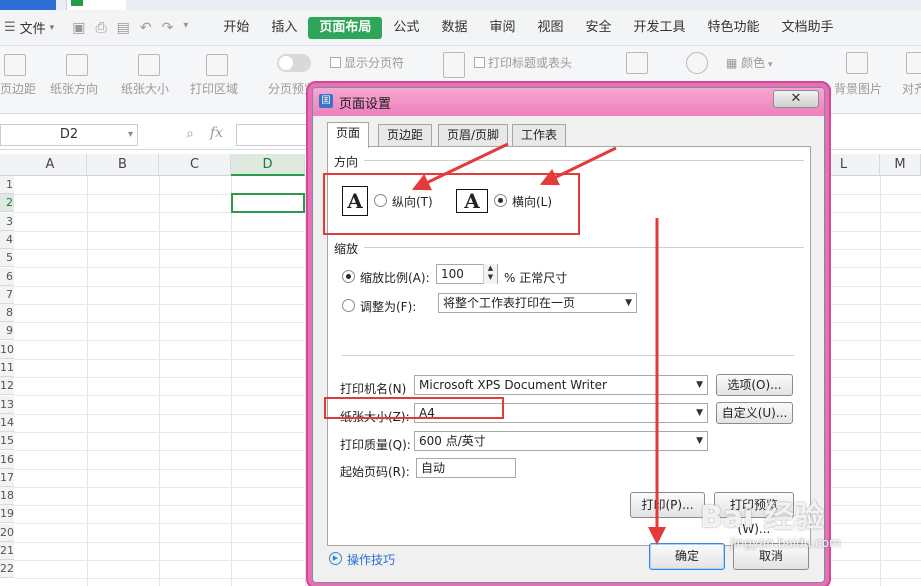  Describe the element at coordinates (785, 543) in the screenshot. I see `watermark-sub: jingyan.baidu.com` at that location.